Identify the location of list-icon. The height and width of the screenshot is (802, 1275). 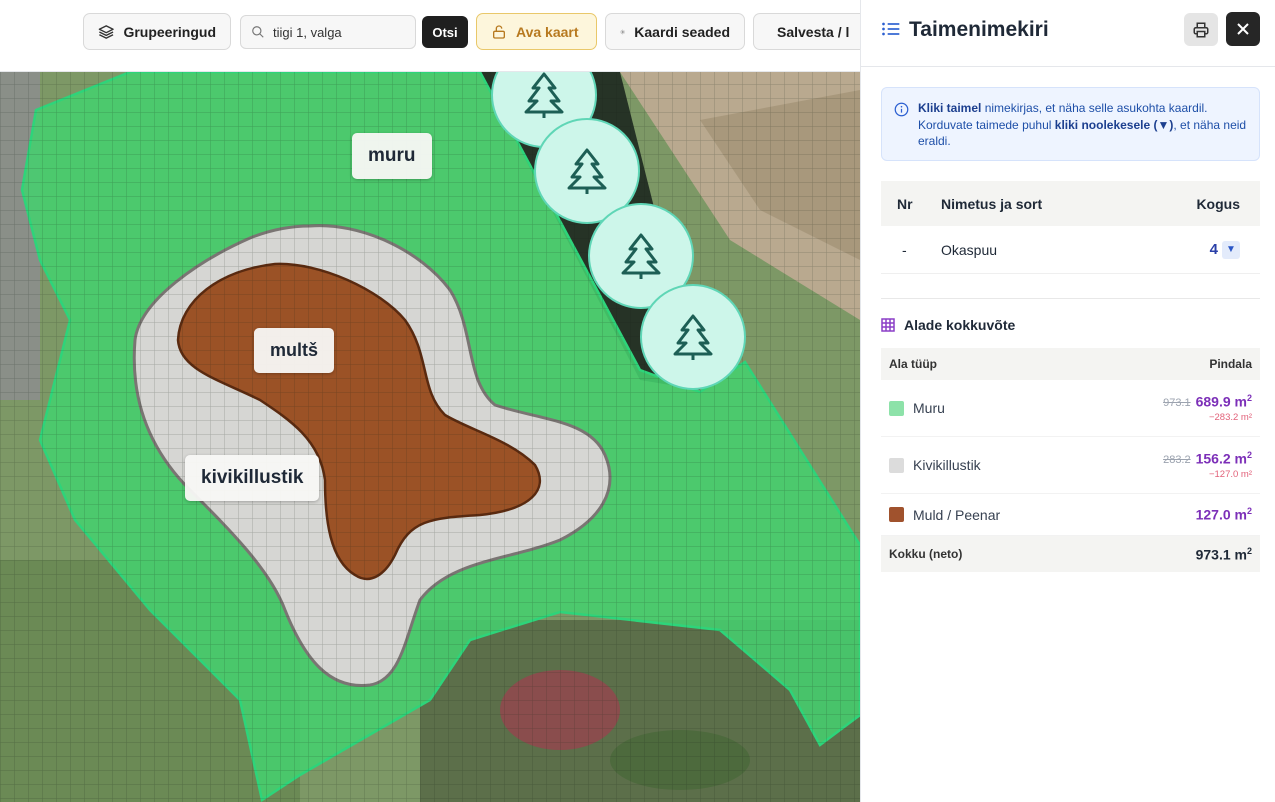
(891, 29).